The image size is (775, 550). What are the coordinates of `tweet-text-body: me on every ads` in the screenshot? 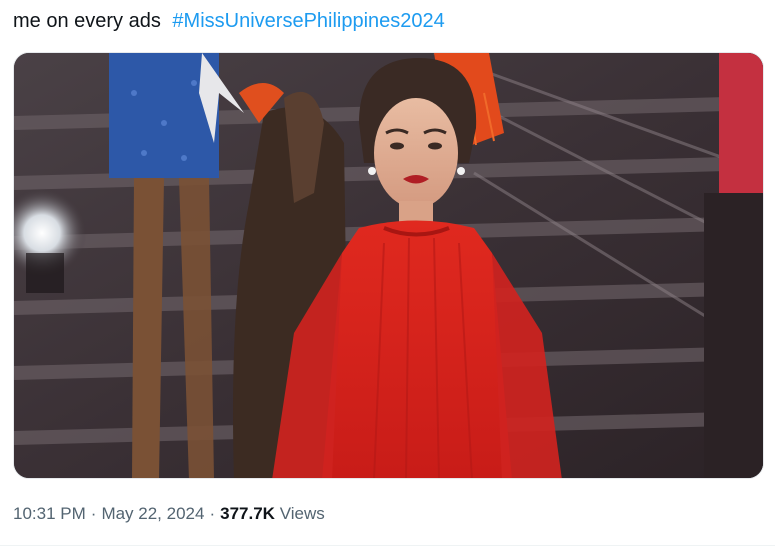 It's located at (87, 21).